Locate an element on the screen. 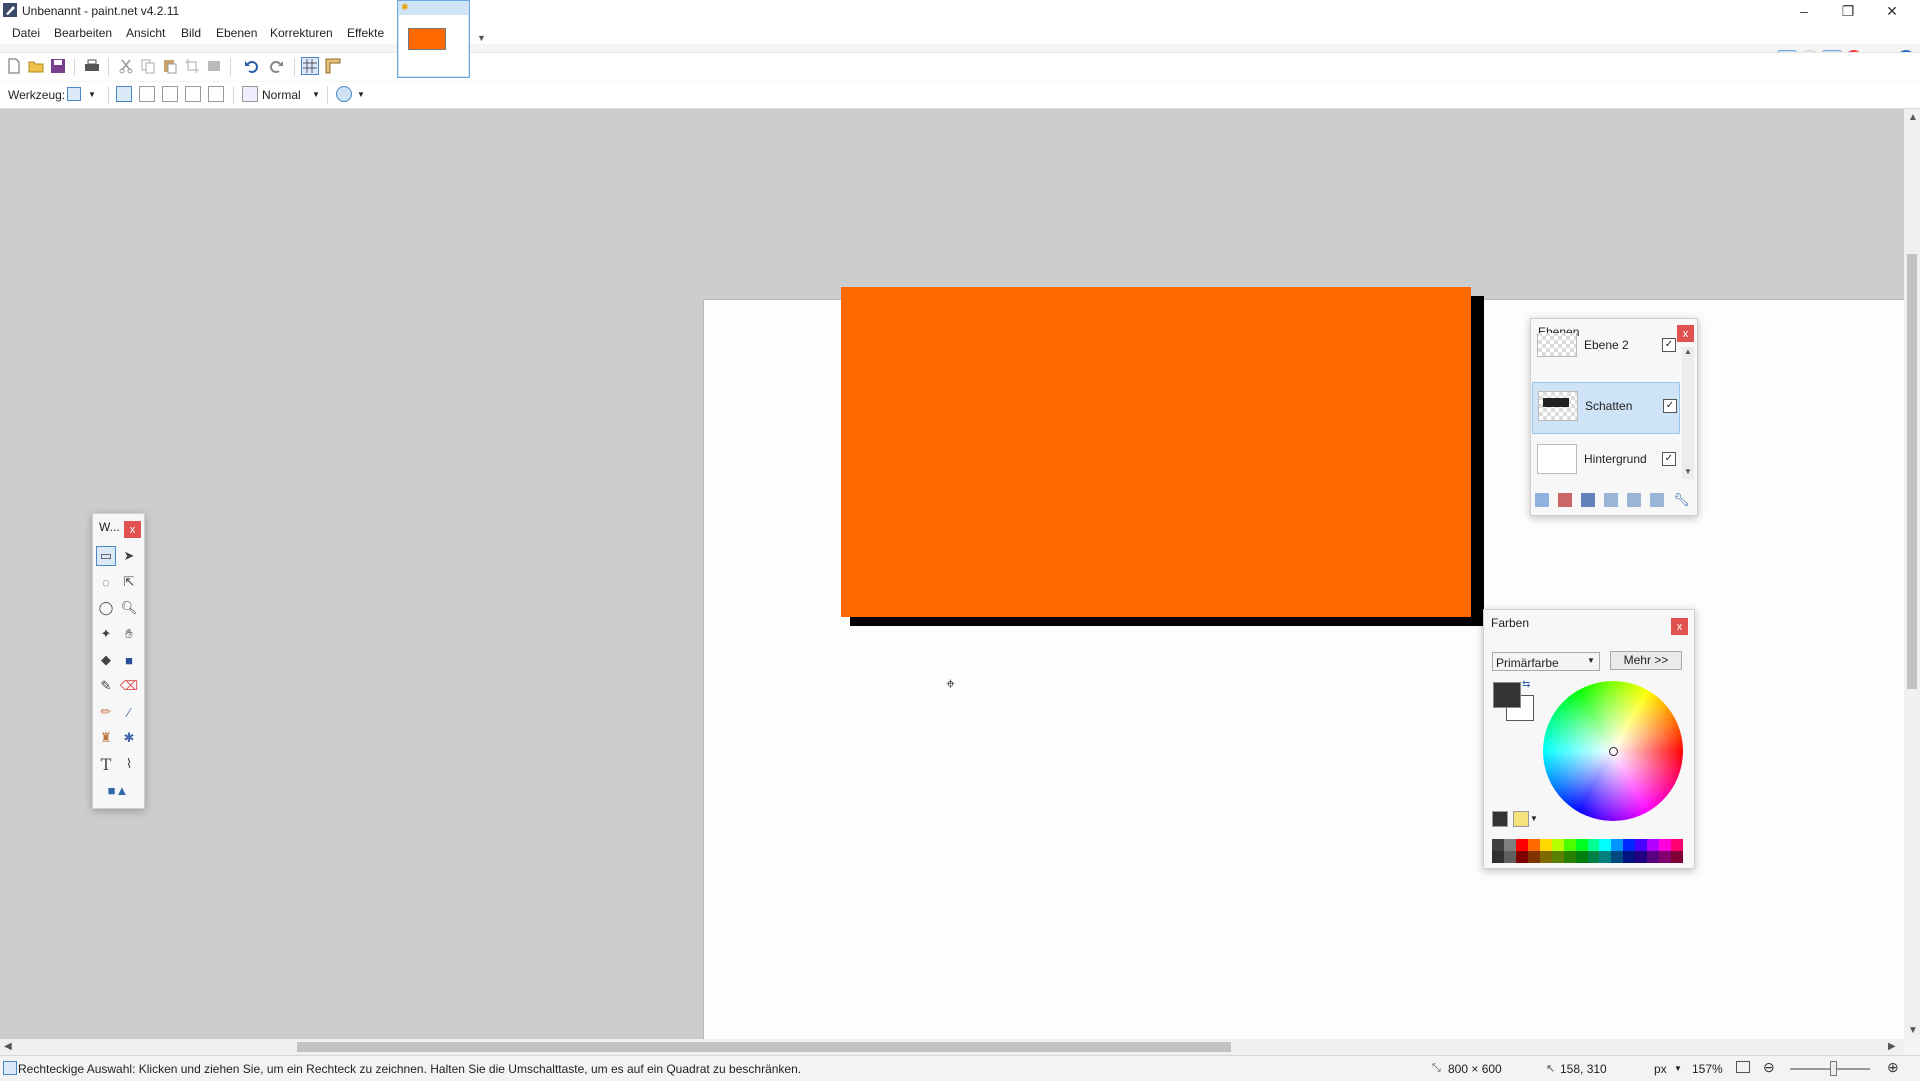 The width and height of the screenshot is (1920, 1081). zoom-slider-handle is located at coordinates (1833, 1068).